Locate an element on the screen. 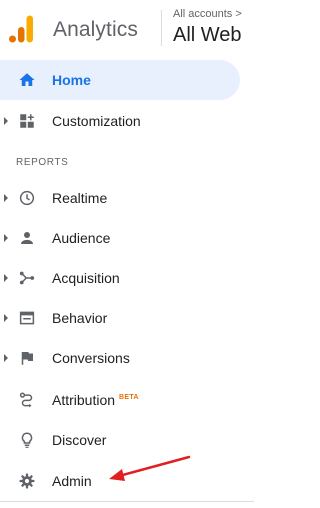  attribution-icon is located at coordinates (27, 400).